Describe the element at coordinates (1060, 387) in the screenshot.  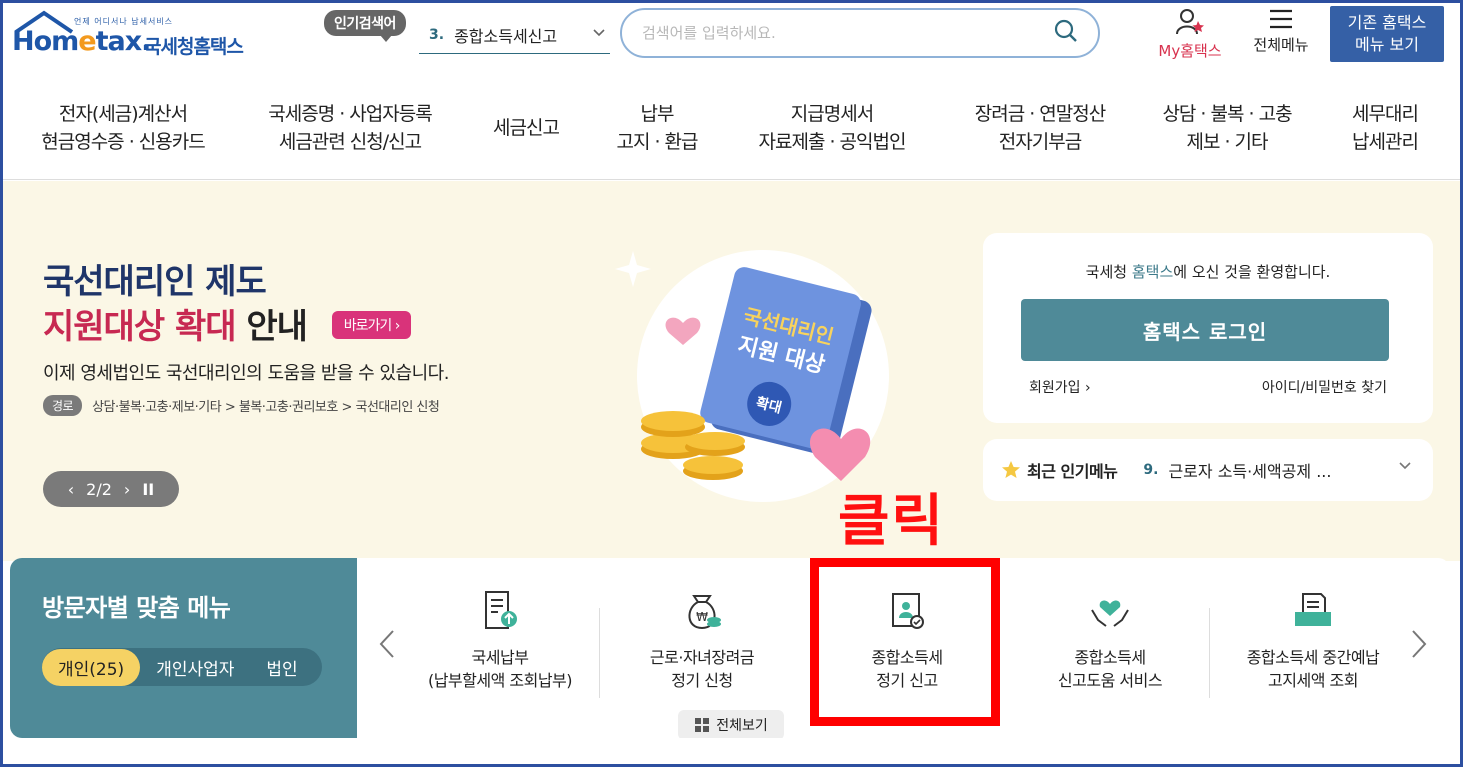
I see `signup-link: 회원가입 ›` at that location.